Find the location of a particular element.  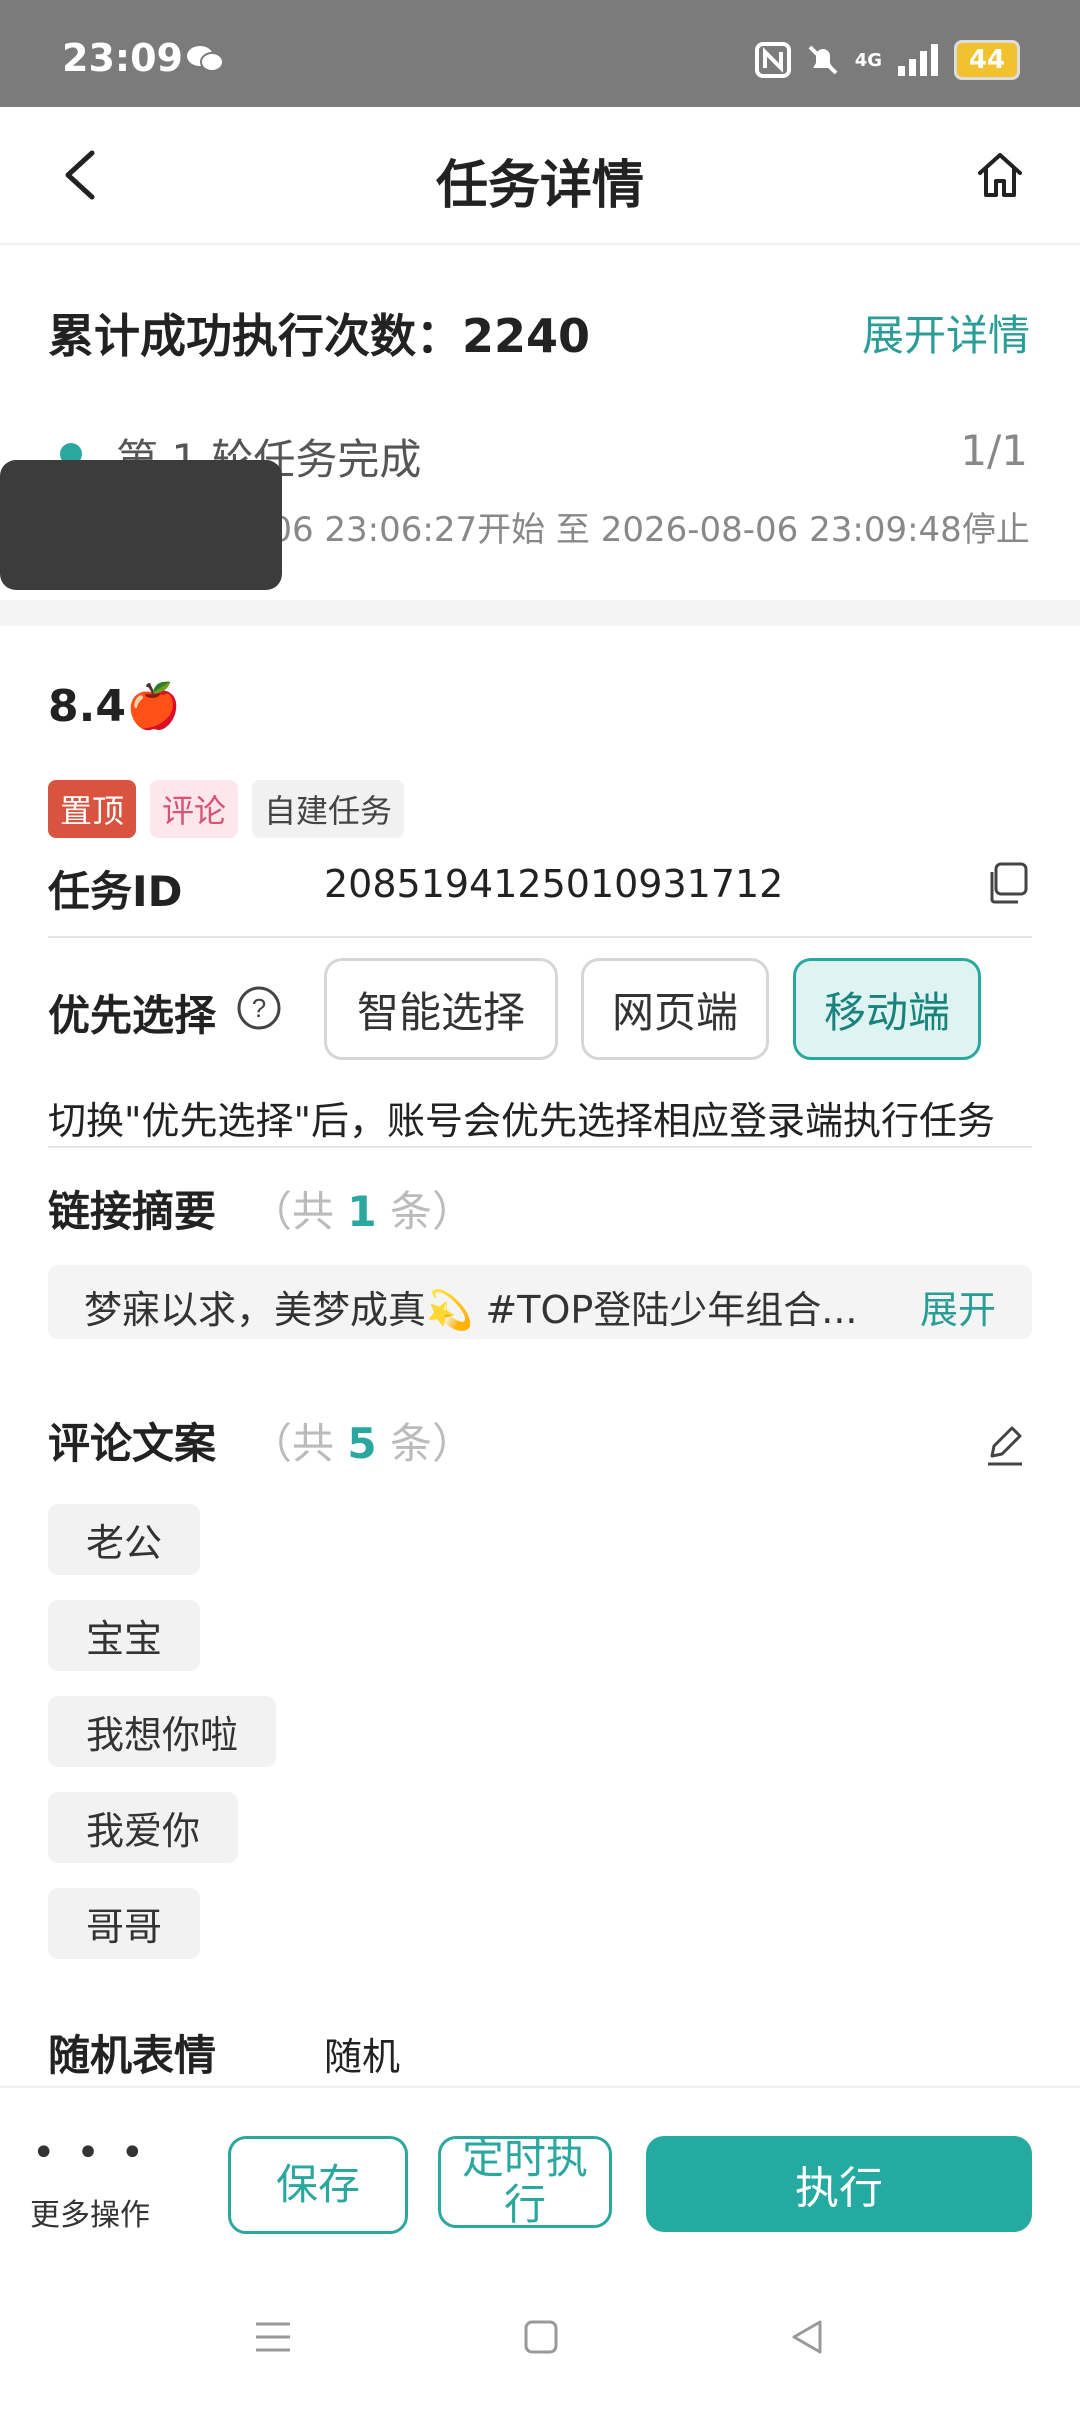

comment-chip: 宝宝 is located at coordinates (124, 1635).